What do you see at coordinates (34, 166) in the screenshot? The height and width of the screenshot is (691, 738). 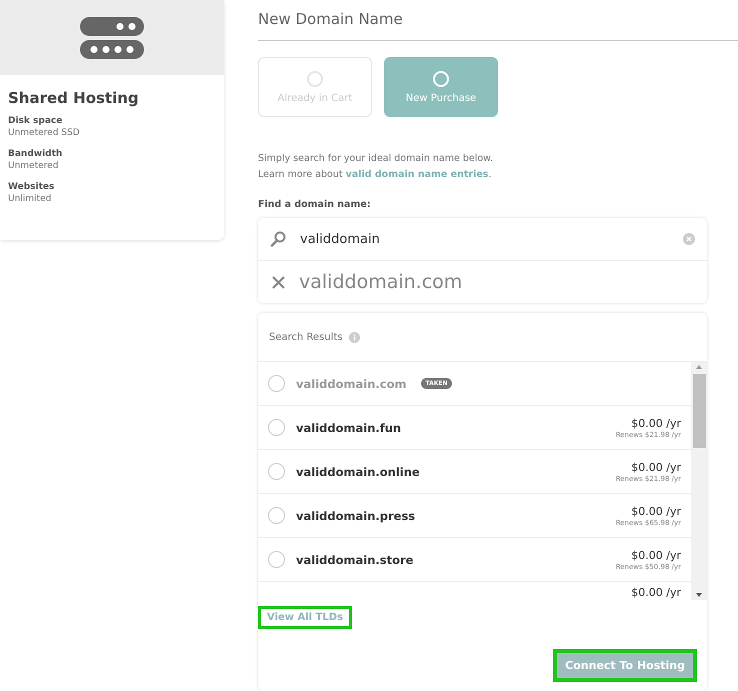 I see `spec-value: Unmetered` at bounding box center [34, 166].